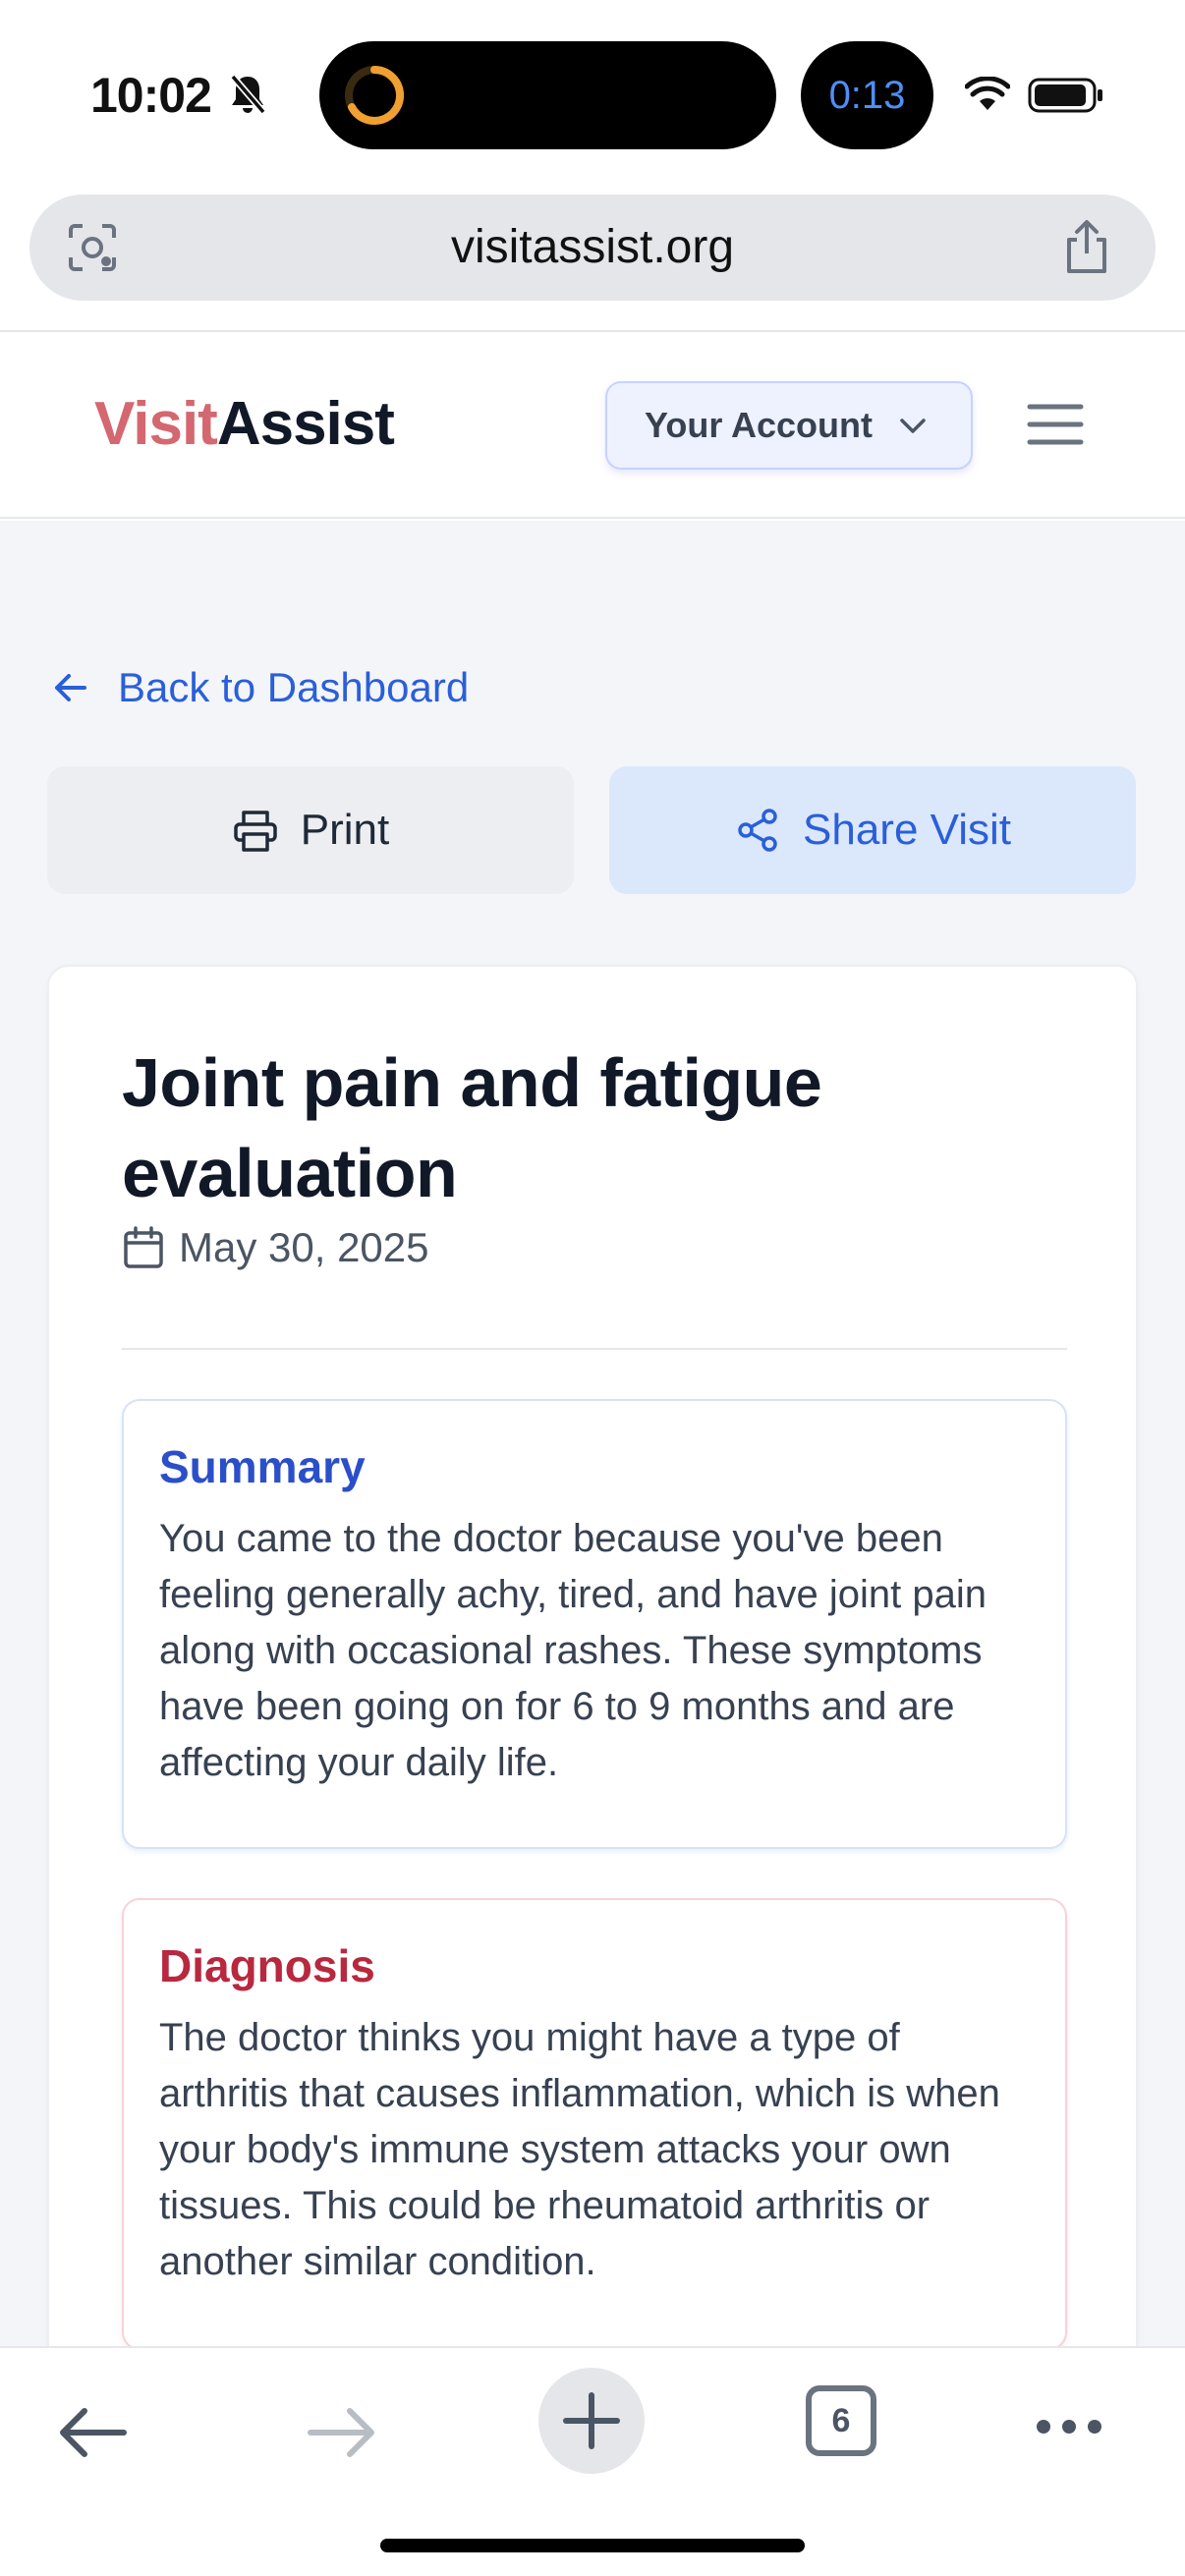 Image resolution: width=1185 pixels, height=2576 pixels. I want to click on tabs-icon: 6, so click(841, 2420).